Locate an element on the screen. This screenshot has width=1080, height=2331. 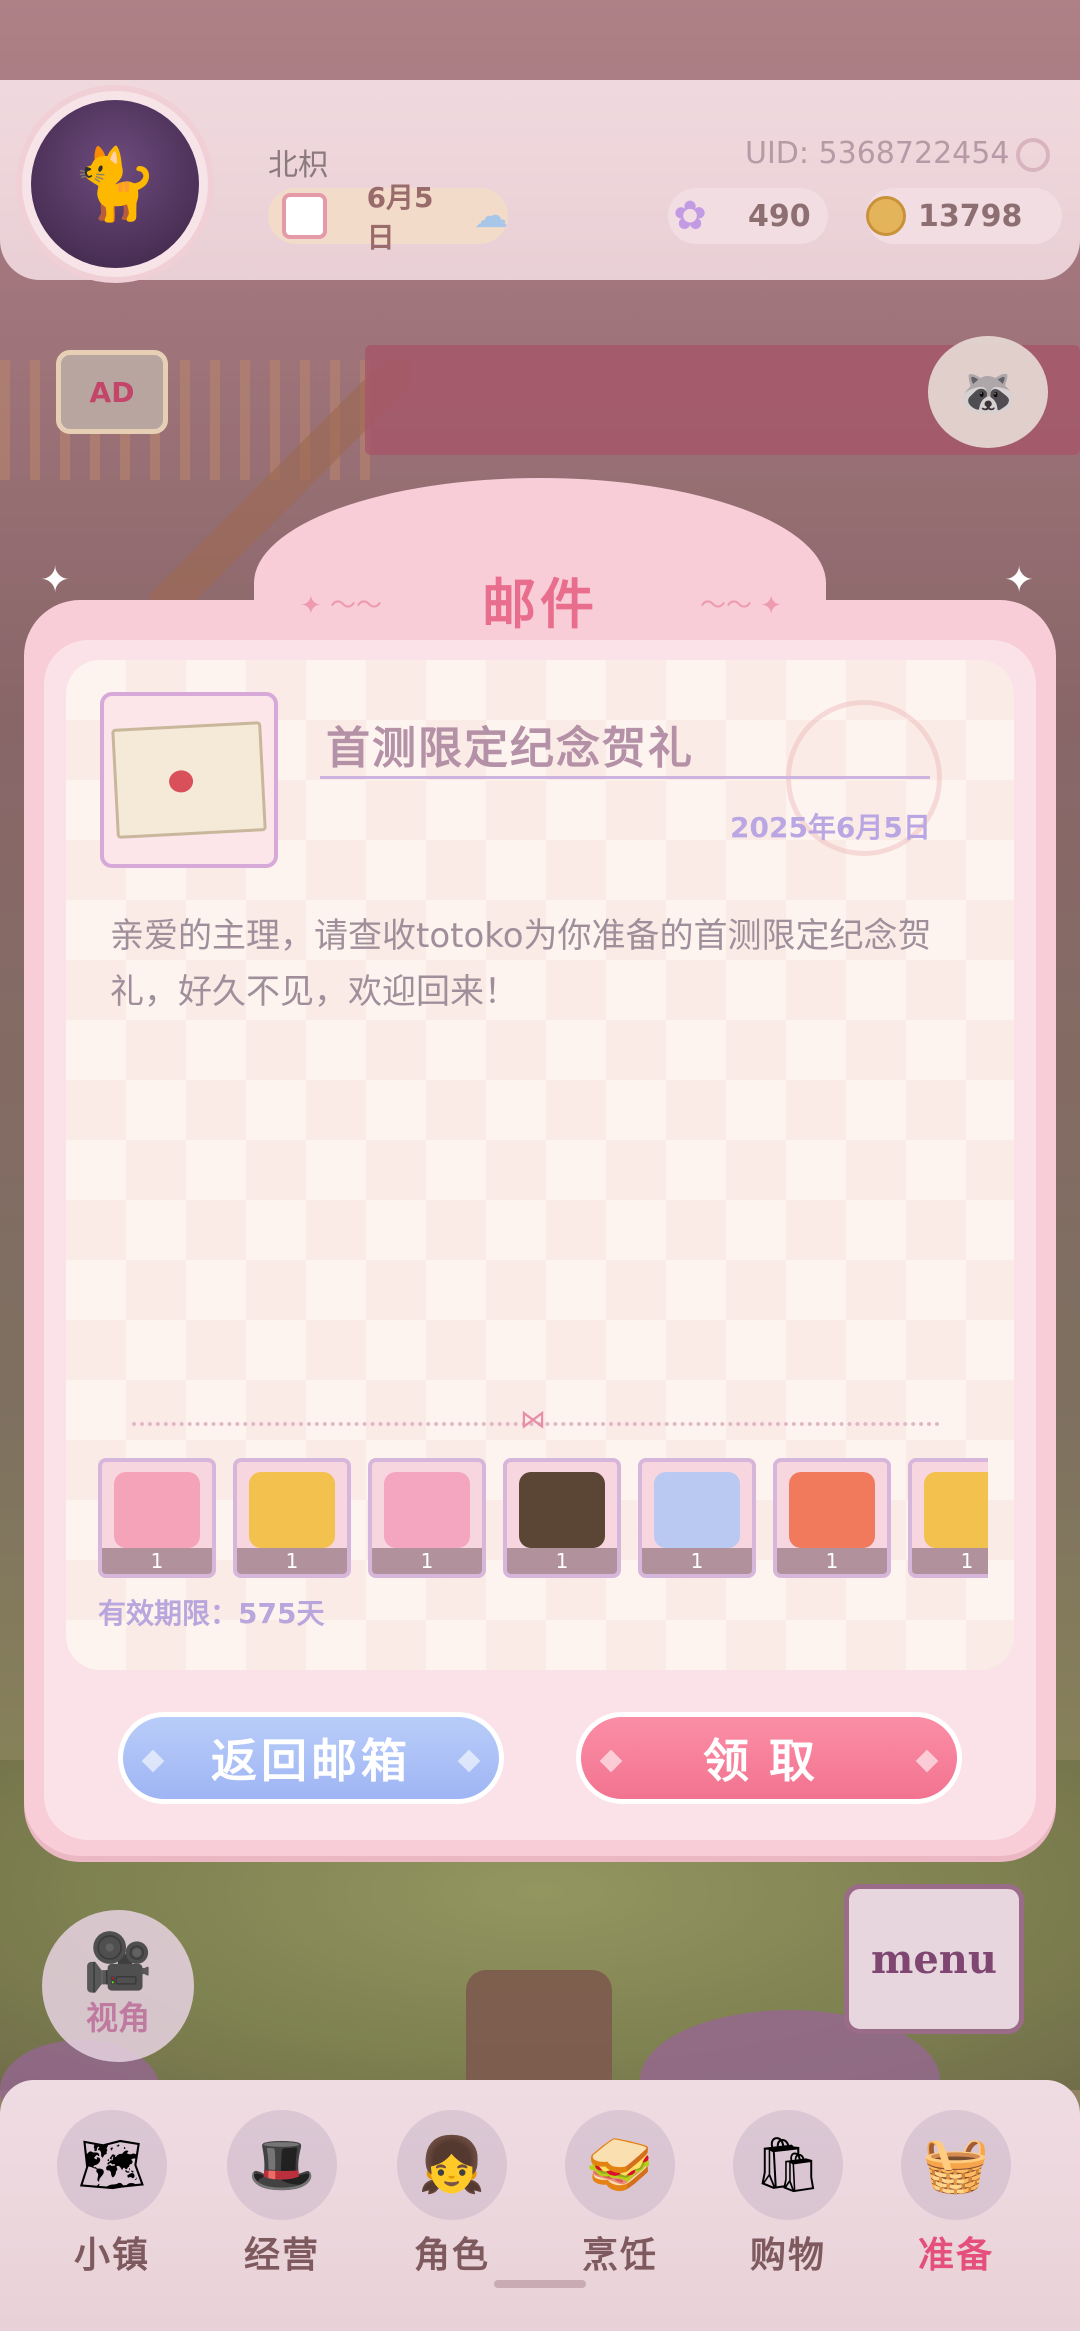
title-flourish-right: ～～ ✦ is located at coordinates (741, 606).